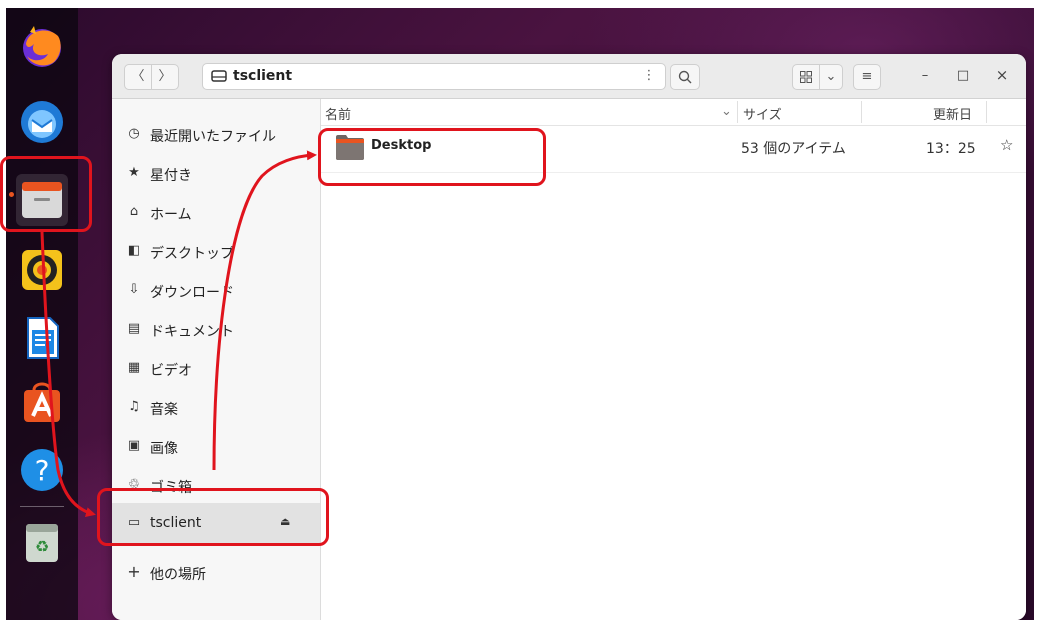  I want to click on thunderbird-icon, so click(42, 122).